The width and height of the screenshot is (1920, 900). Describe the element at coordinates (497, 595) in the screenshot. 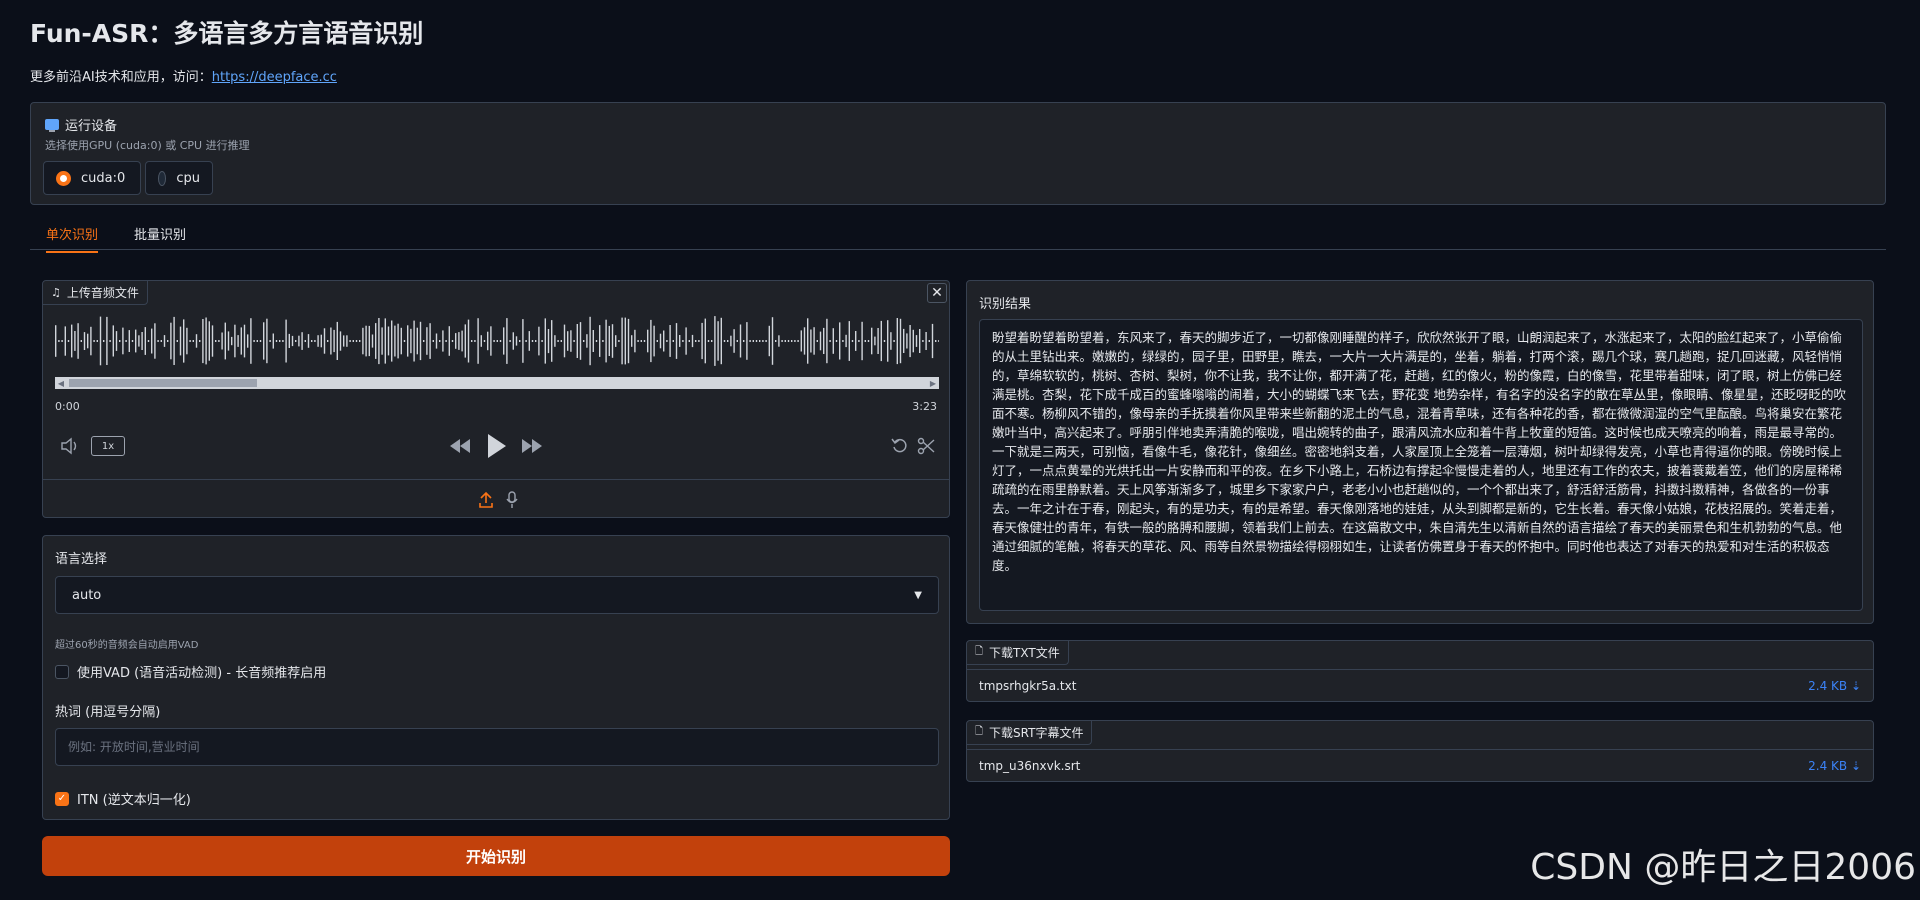

I see `language-select: auto ▼` at that location.